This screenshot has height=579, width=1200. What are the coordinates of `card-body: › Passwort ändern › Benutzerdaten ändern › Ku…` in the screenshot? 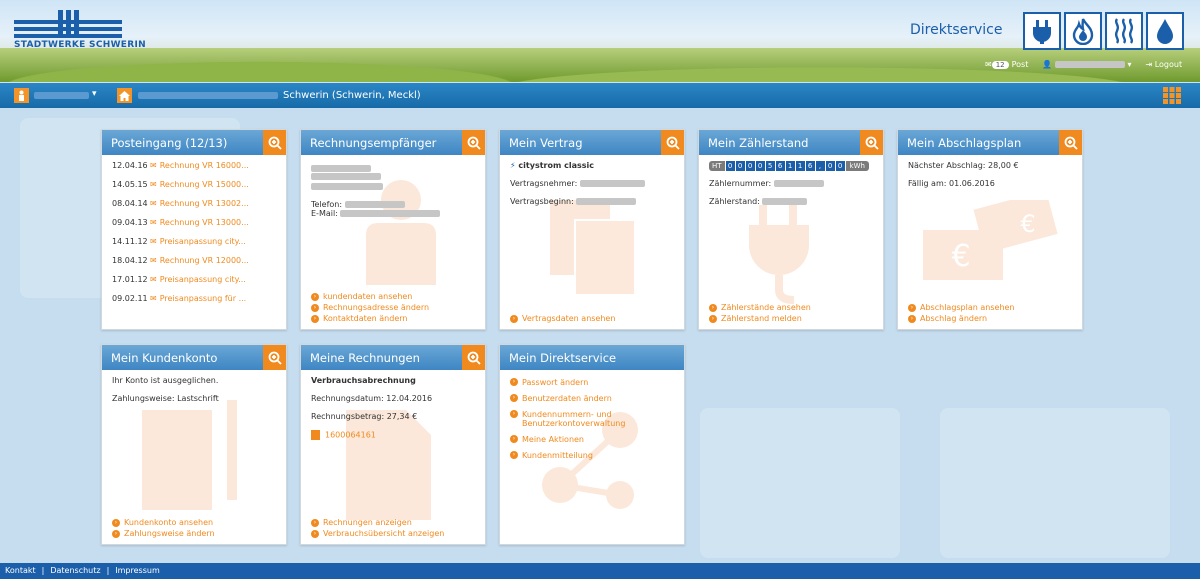 It's located at (592, 457).